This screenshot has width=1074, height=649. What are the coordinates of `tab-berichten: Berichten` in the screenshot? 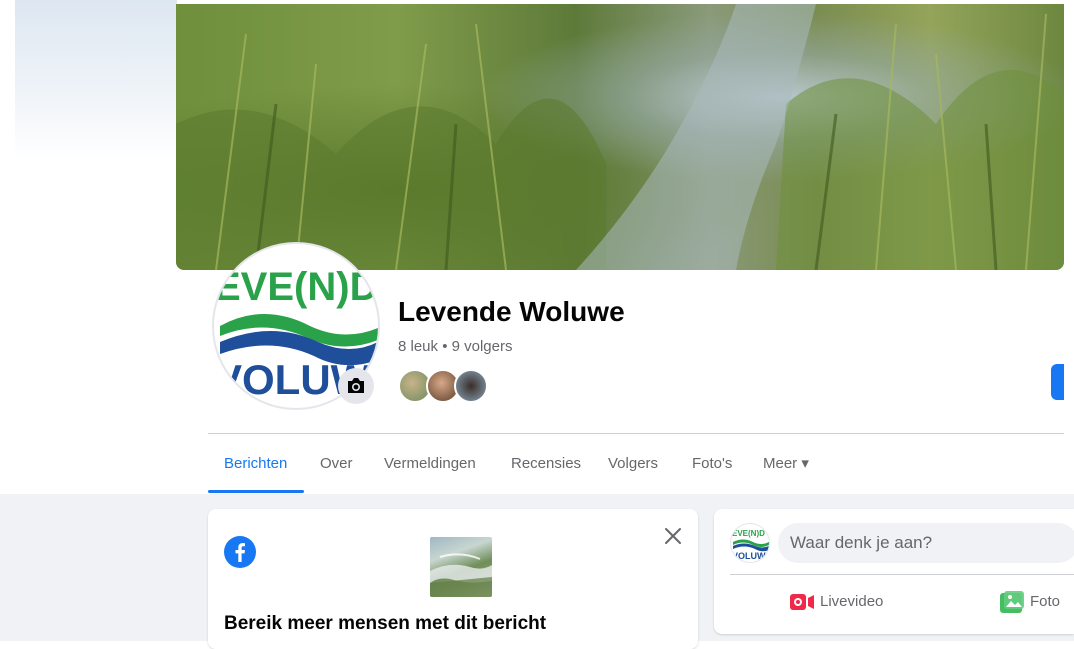 It's located at (255, 468).